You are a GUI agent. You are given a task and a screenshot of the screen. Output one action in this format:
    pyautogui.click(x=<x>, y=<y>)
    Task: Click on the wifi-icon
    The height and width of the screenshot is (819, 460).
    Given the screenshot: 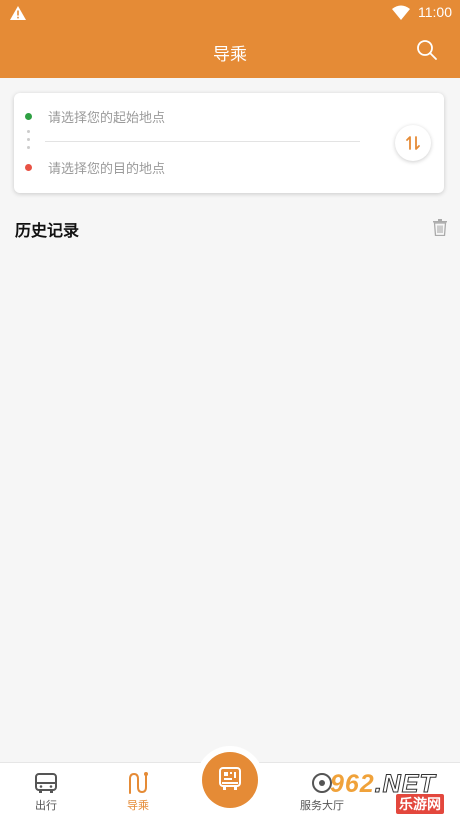 What is the action you would take?
    pyautogui.click(x=401, y=12)
    